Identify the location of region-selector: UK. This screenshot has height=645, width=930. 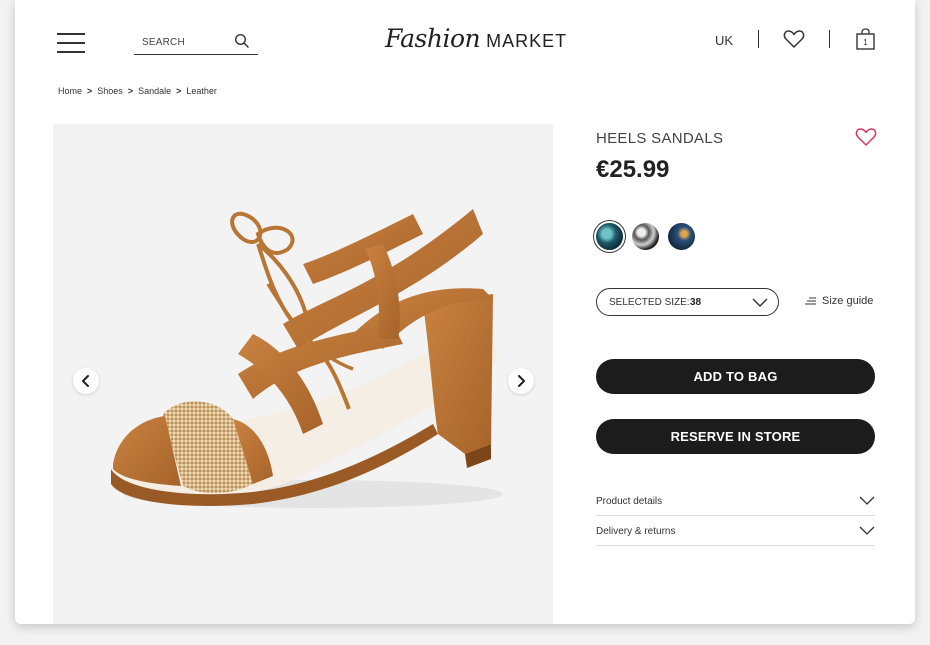
(724, 40).